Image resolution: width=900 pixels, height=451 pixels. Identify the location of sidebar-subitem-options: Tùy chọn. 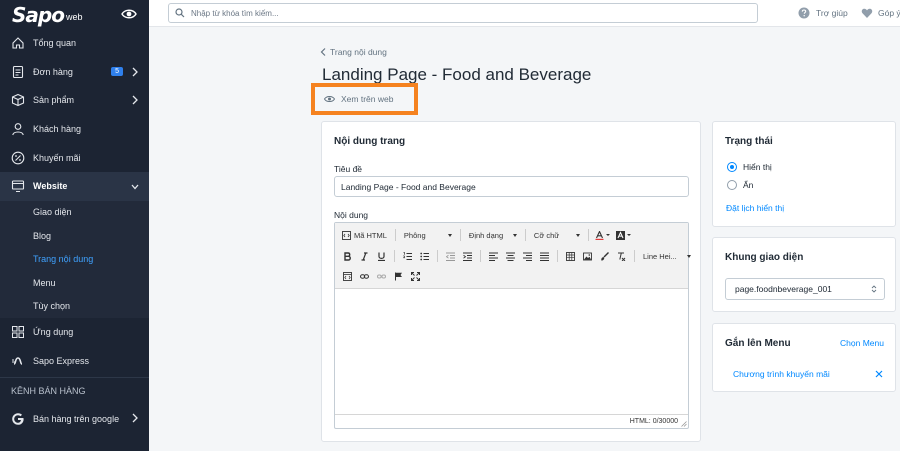
(74, 307).